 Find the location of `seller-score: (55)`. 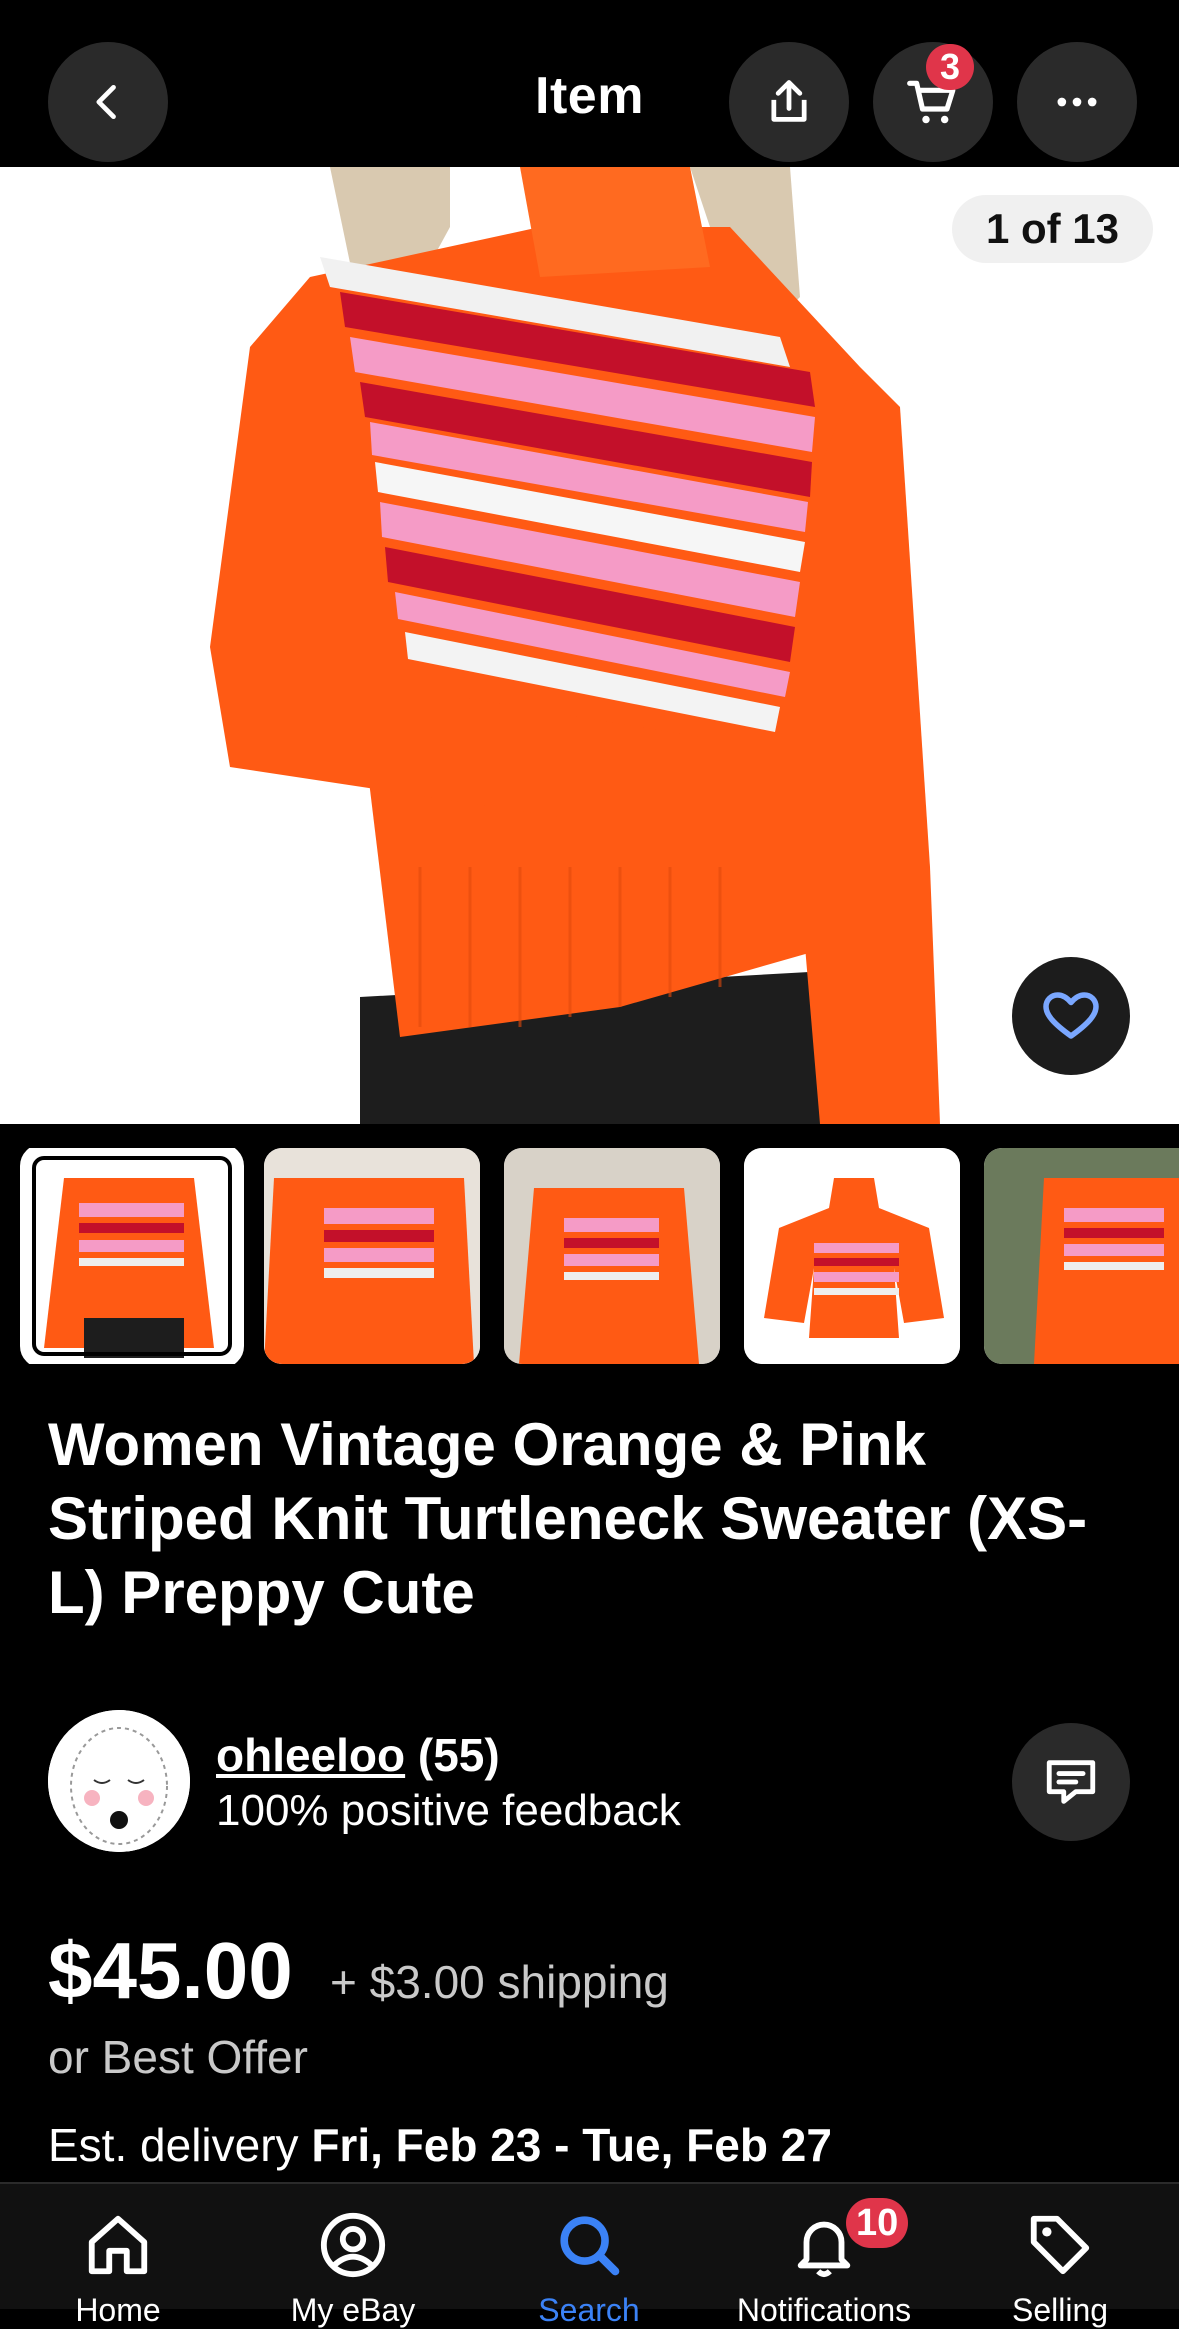

seller-score: (55) is located at coordinates (458, 1755).